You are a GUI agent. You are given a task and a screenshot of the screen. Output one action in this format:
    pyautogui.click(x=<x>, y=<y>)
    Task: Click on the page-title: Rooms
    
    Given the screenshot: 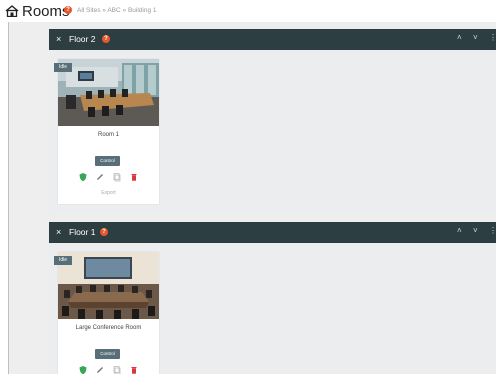 What is the action you would take?
    pyautogui.click(x=46, y=11)
    